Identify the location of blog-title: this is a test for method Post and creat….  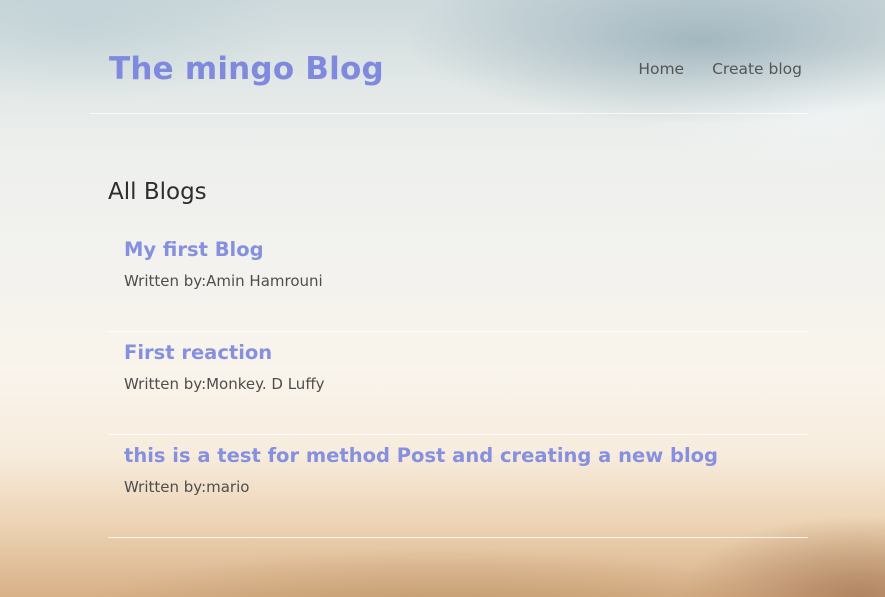
(466, 453).